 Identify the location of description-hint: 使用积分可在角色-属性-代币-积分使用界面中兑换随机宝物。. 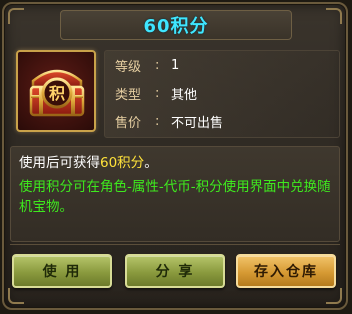
(175, 197).